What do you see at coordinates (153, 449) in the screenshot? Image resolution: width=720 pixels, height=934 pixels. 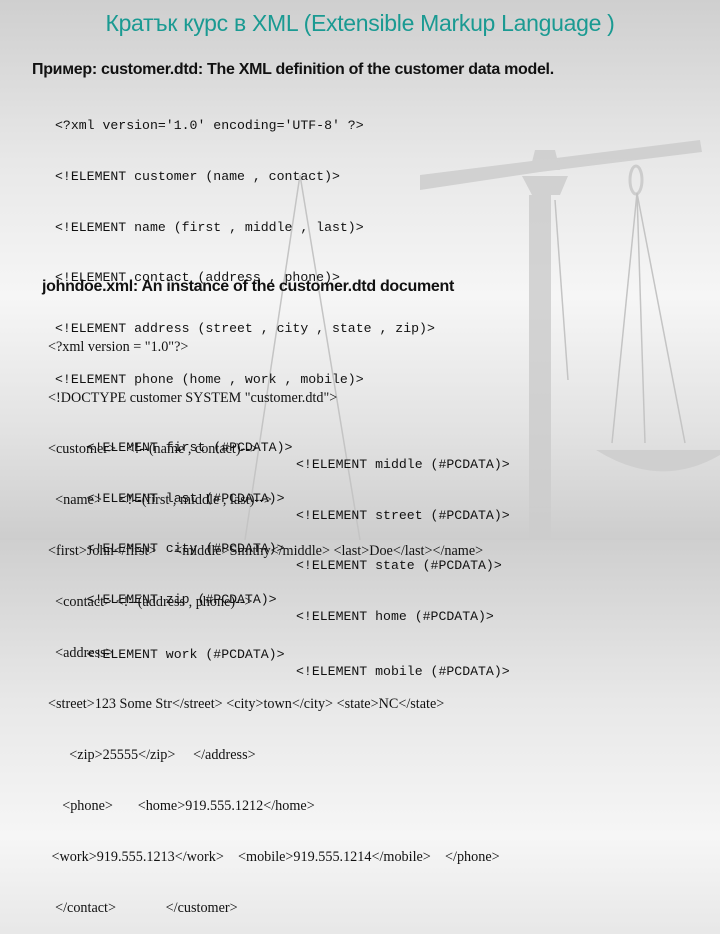 I see `xml-line: <customer> <!--(name , contact)-->` at bounding box center [153, 449].